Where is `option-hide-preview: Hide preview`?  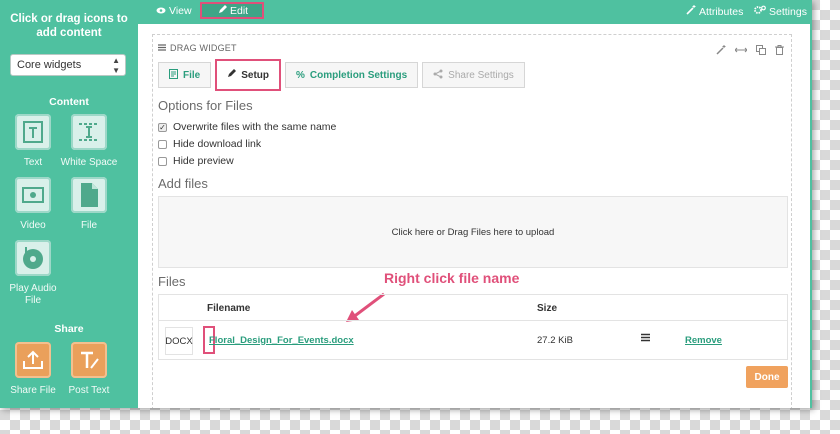 option-hide-preview: Hide preview is located at coordinates (196, 161).